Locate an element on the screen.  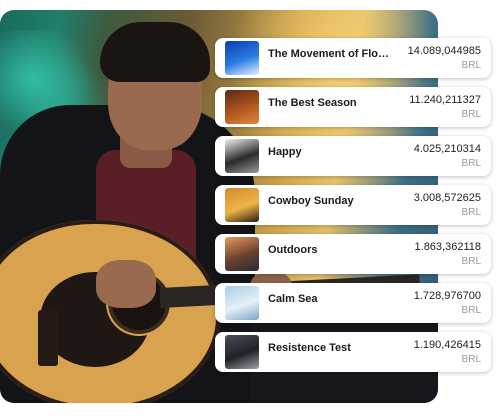
track-title: The Best Season is located at coordinates (312, 103).